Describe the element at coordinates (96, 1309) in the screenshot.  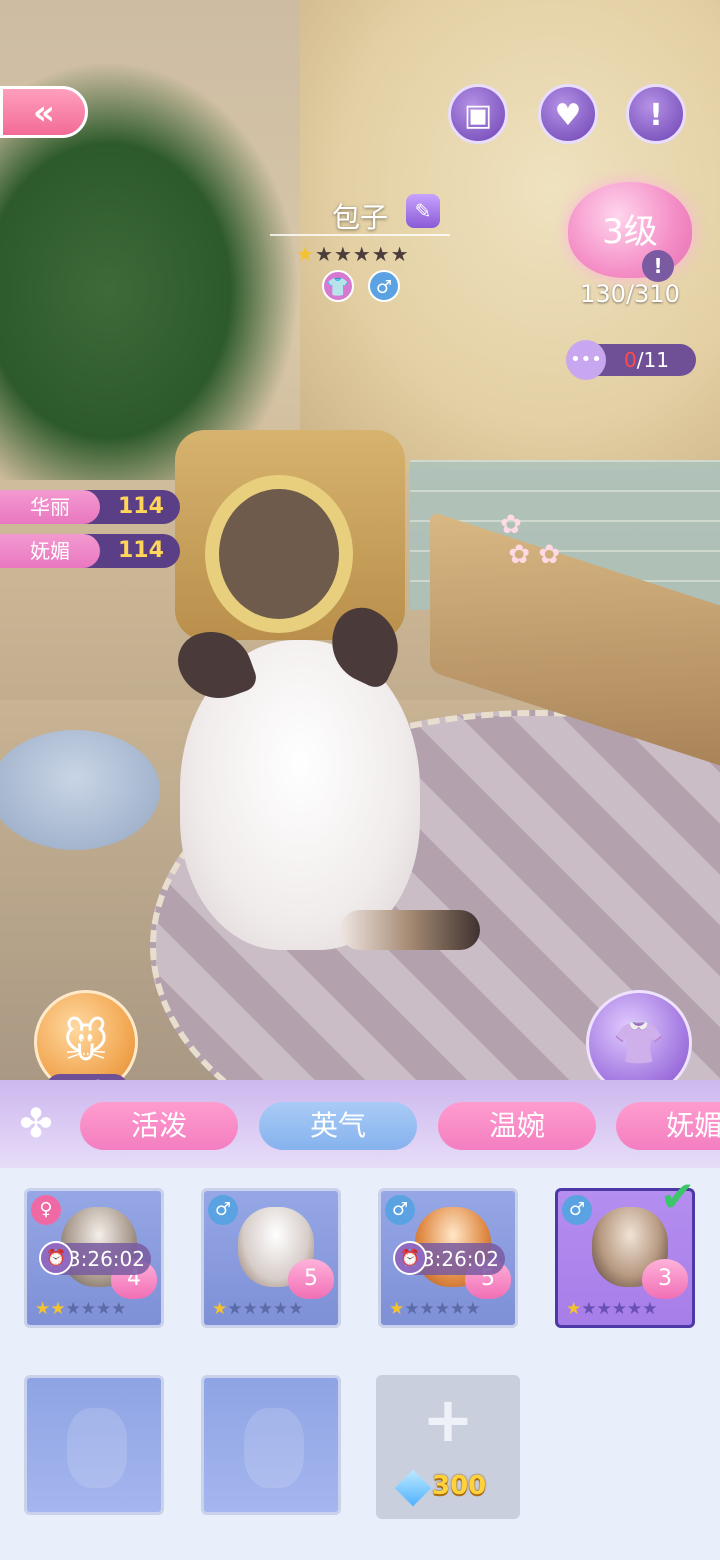
I see `star-empty-icon: ★★★★` at that location.